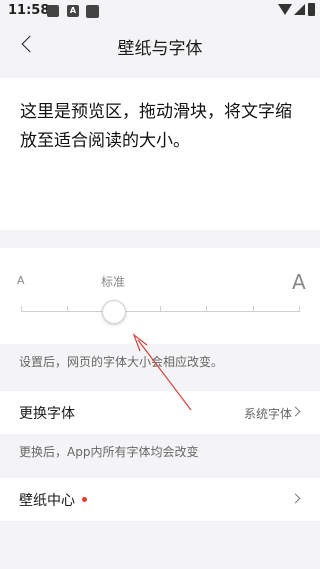 This screenshot has width=320, height=569. I want to click on current-font-value: 系统字体, so click(267, 414).